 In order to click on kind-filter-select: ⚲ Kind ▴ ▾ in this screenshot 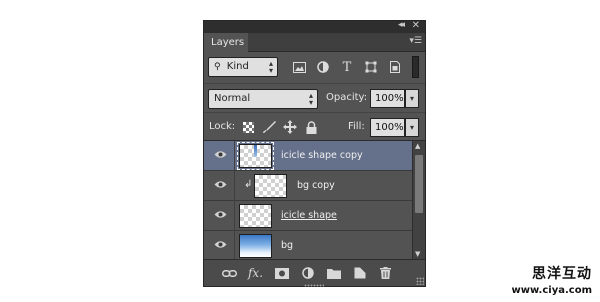, I will do `click(243, 67)`.